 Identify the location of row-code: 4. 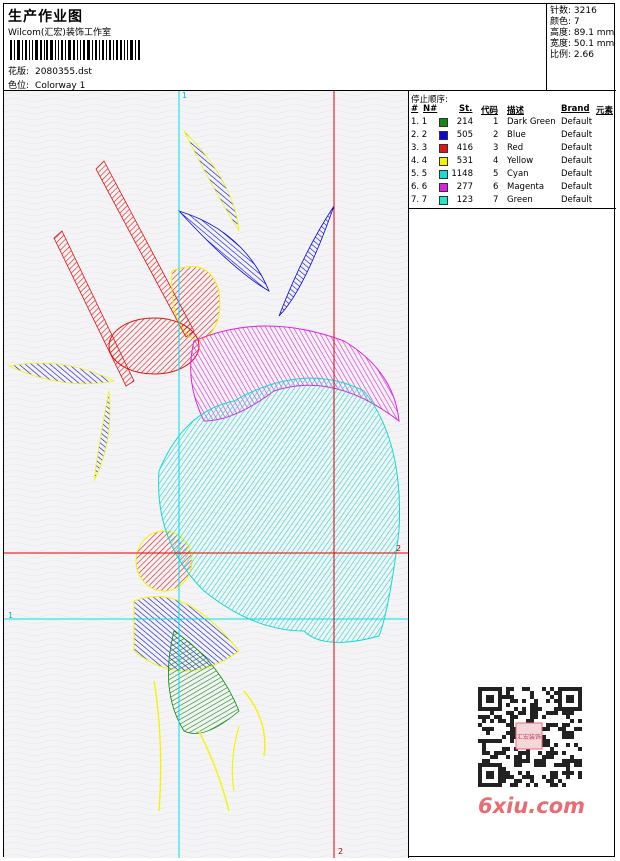
(496, 161).